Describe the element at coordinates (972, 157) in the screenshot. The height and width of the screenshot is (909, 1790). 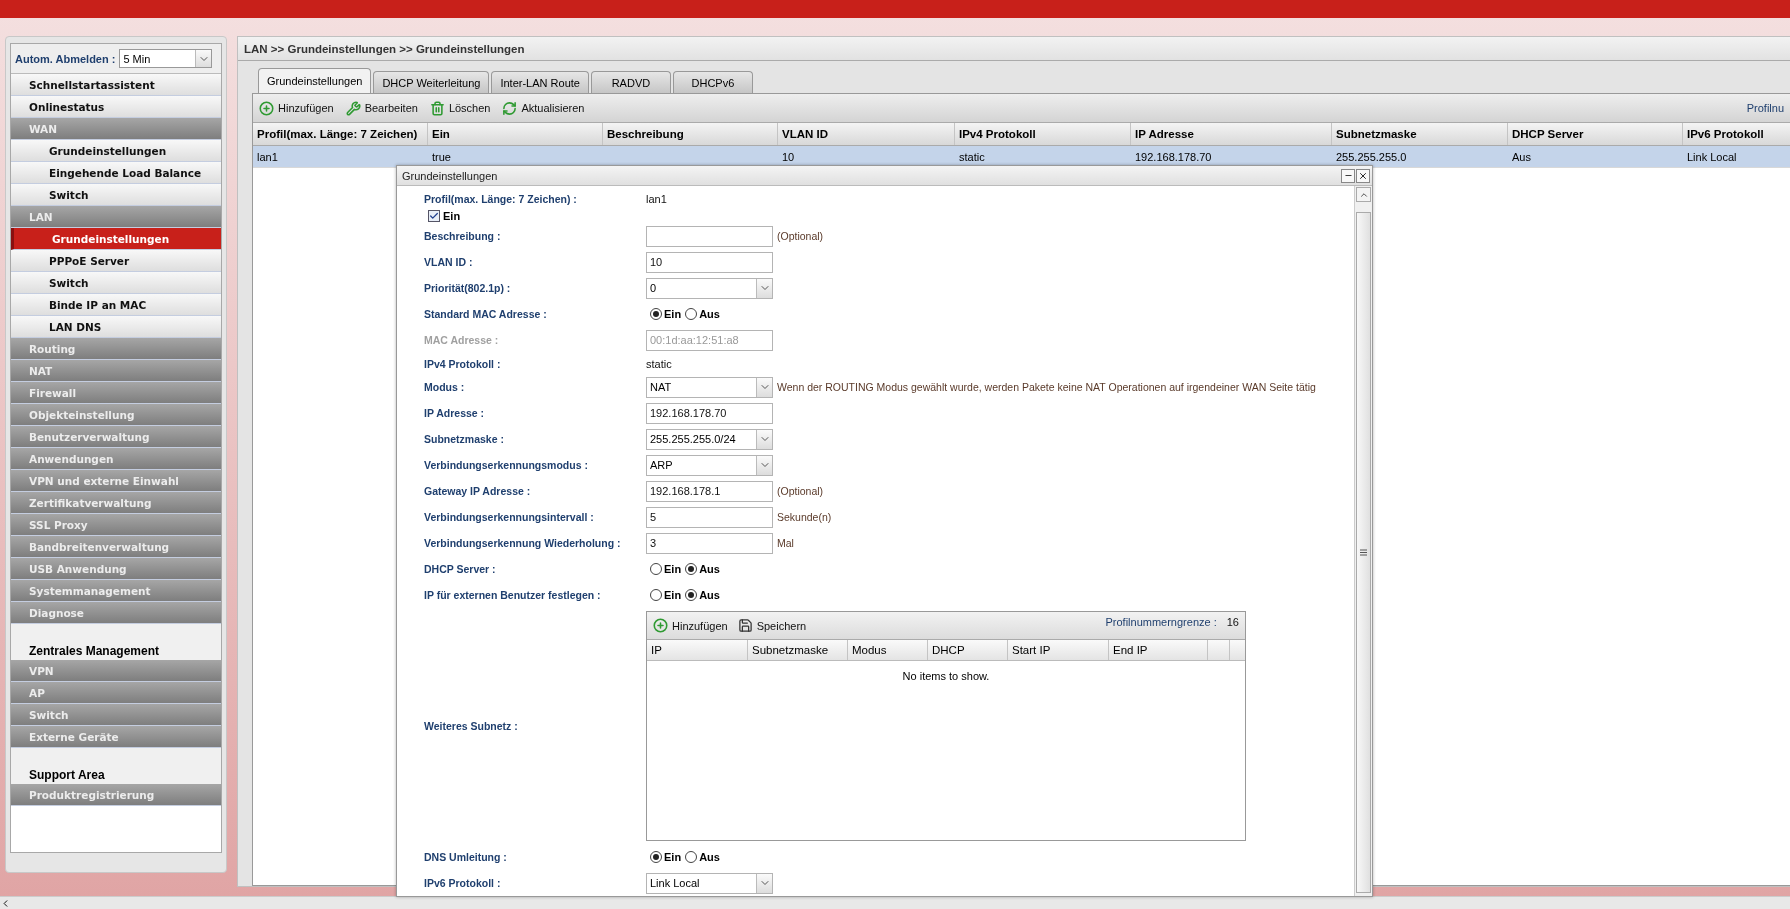
I see `table-cell-text: static` at that location.